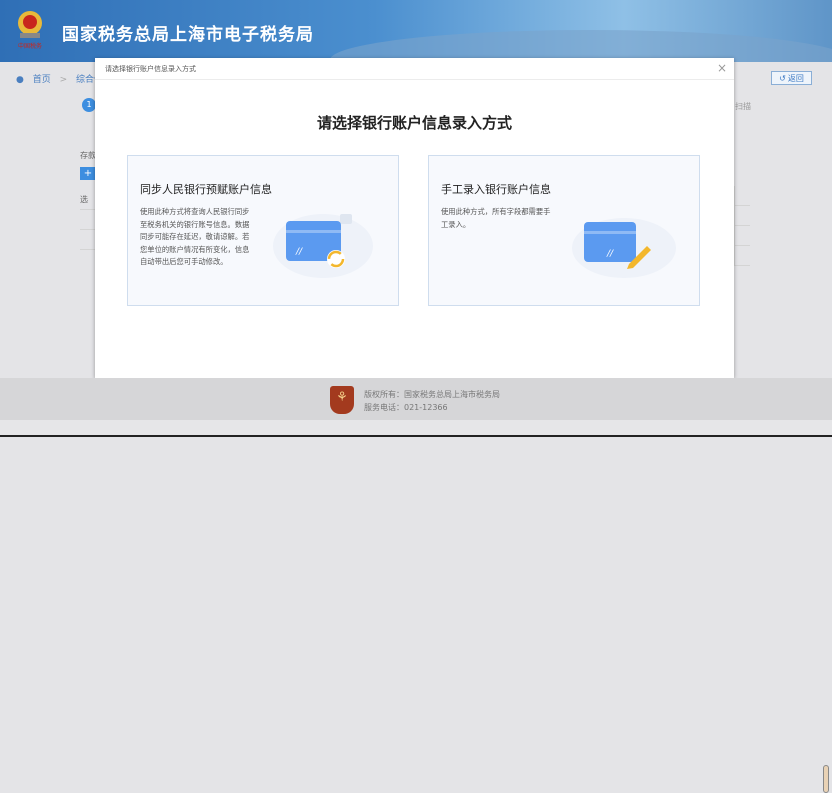 This screenshot has height=793, width=832. Describe the element at coordinates (42, 80) in the screenshot. I see `breadcrumb-home: 首页` at that location.